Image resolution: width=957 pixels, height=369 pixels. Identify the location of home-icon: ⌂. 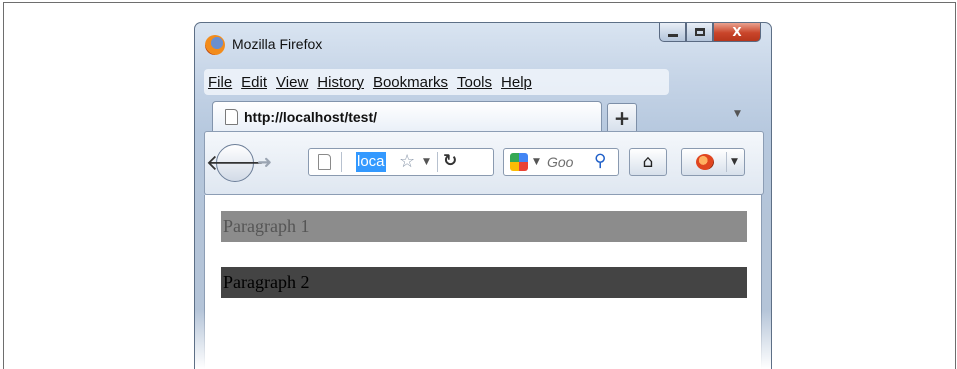
(648, 162).